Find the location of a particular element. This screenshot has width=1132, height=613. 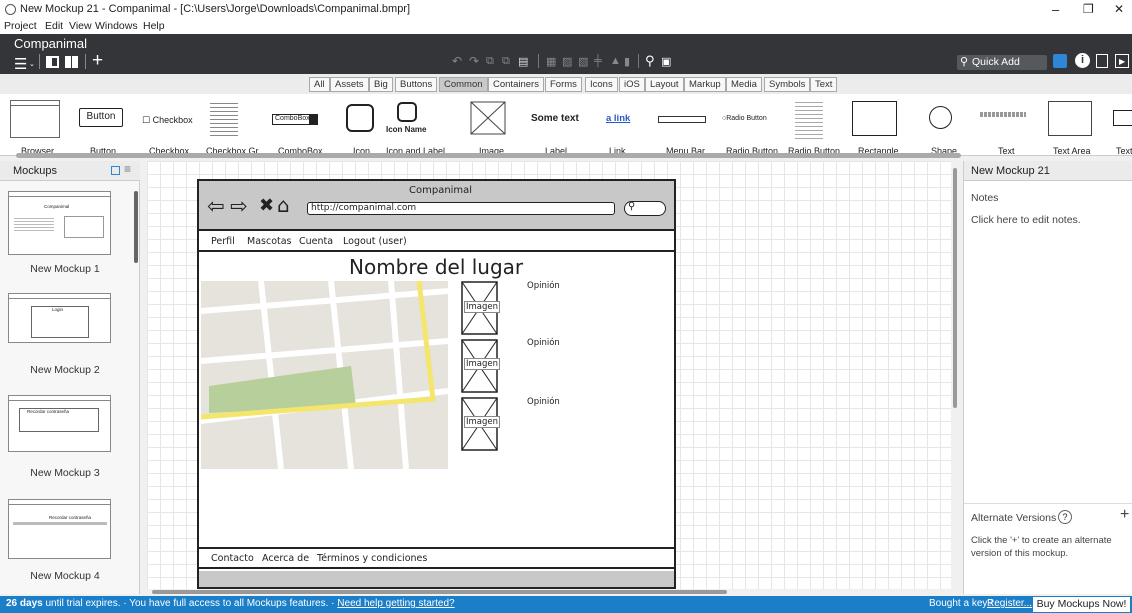

filter-ios: iOS is located at coordinates (632, 84).